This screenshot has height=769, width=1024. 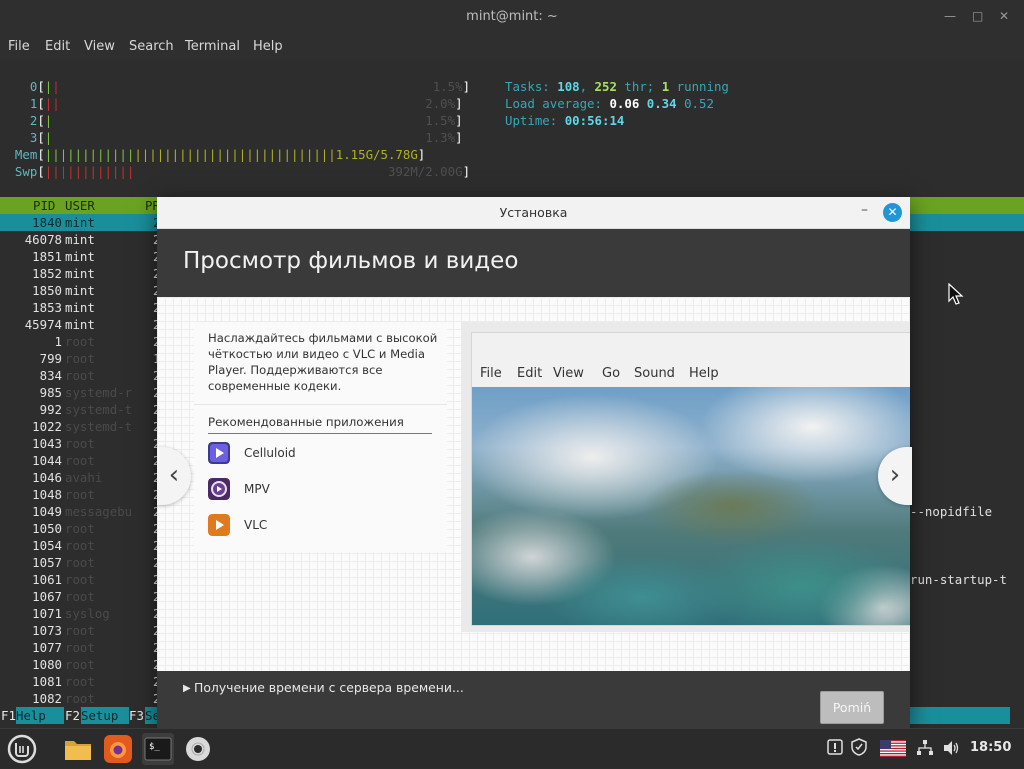 What do you see at coordinates (105, 715) in the screenshot?
I see `fkey-setup: Setup` at bounding box center [105, 715].